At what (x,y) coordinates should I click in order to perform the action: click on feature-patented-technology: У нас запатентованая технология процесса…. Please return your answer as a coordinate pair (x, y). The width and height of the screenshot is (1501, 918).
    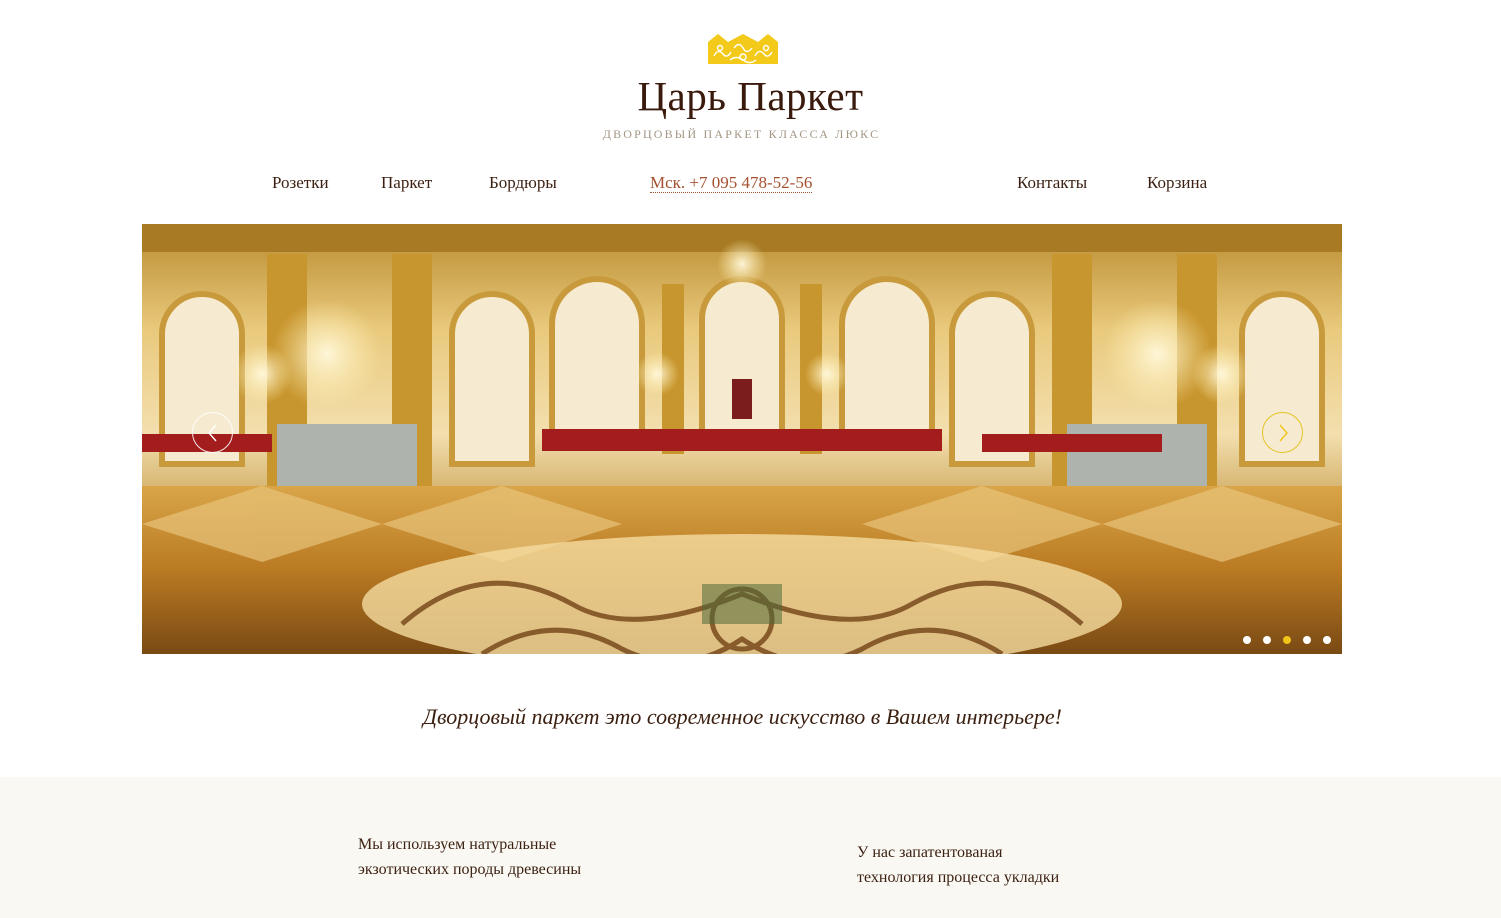
    Looking at the image, I should click on (958, 865).